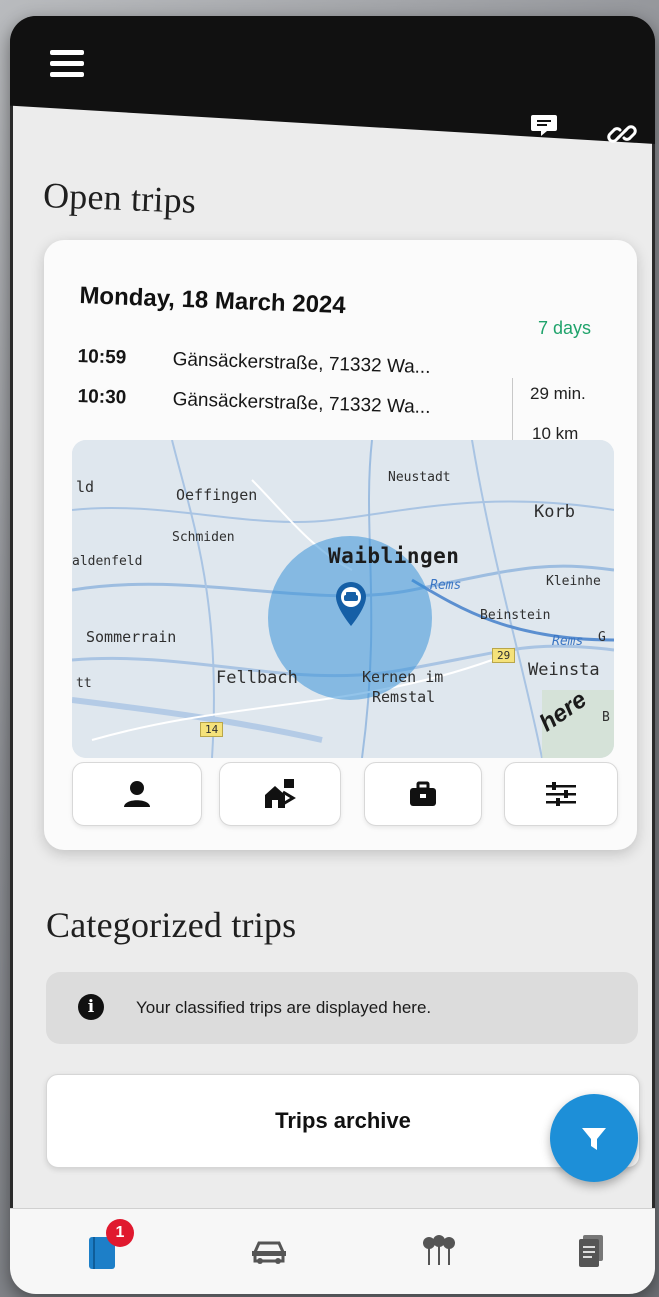 This screenshot has width=659, height=1297. I want to click on private-trip-button, so click(137, 794).